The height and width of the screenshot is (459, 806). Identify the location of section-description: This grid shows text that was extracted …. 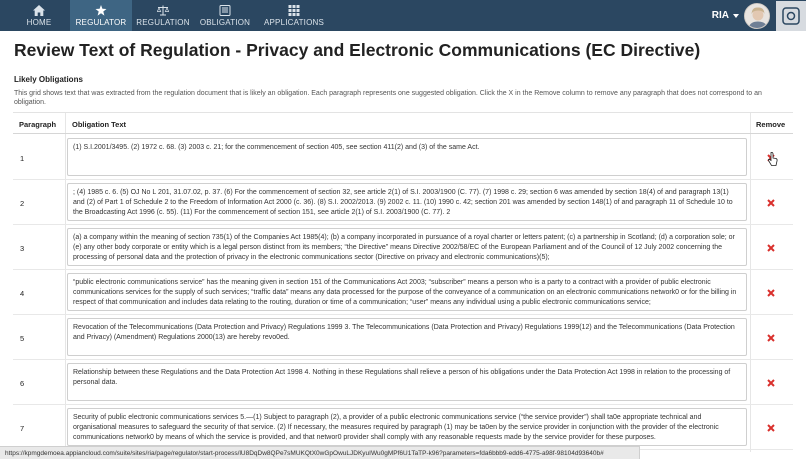
(388, 98).